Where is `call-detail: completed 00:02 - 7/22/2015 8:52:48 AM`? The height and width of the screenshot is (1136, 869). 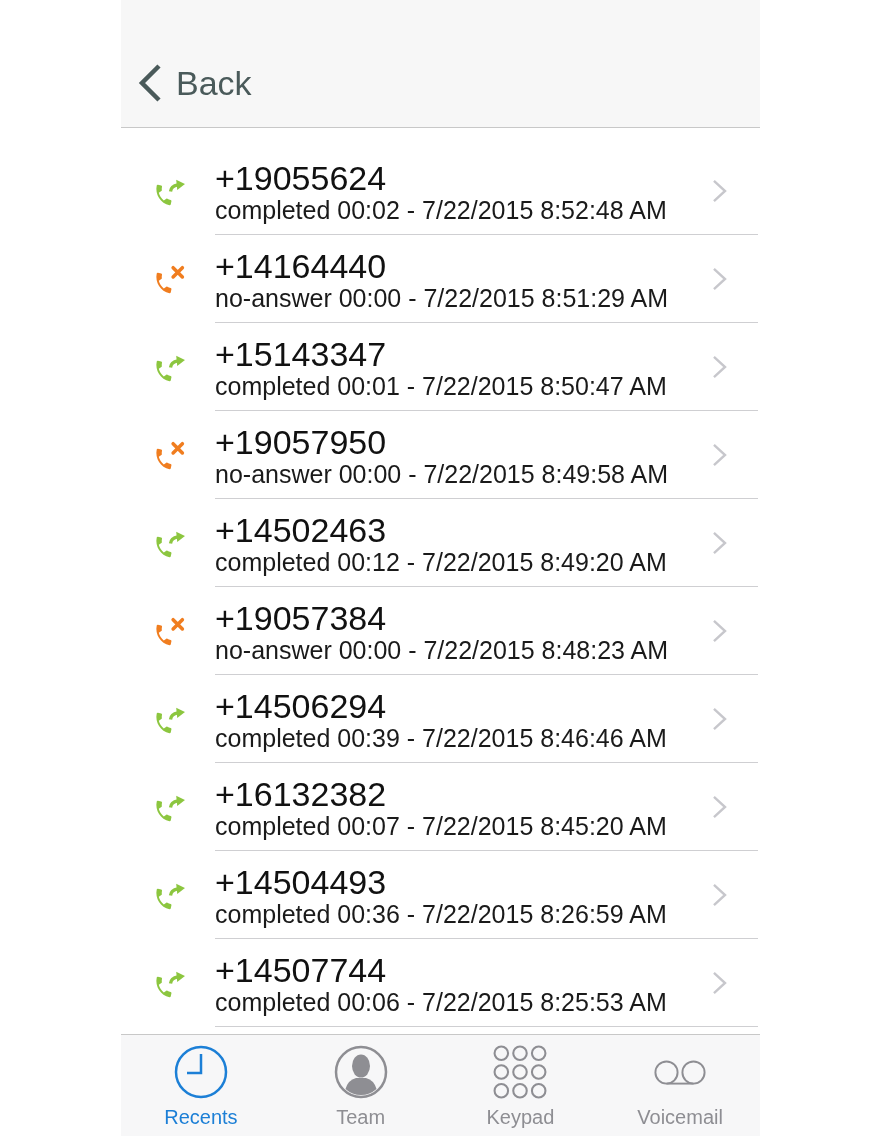
call-detail: completed 00:02 - 7/22/2015 8:52:48 AM is located at coordinates (441, 210).